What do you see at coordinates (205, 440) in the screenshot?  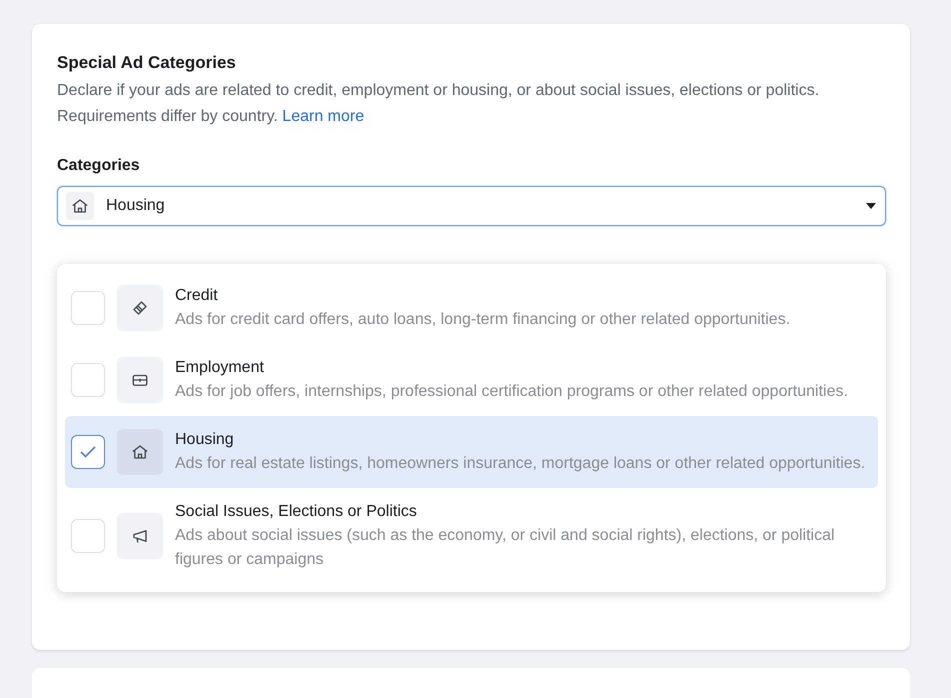 I see `option-label: Housing` at bounding box center [205, 440].